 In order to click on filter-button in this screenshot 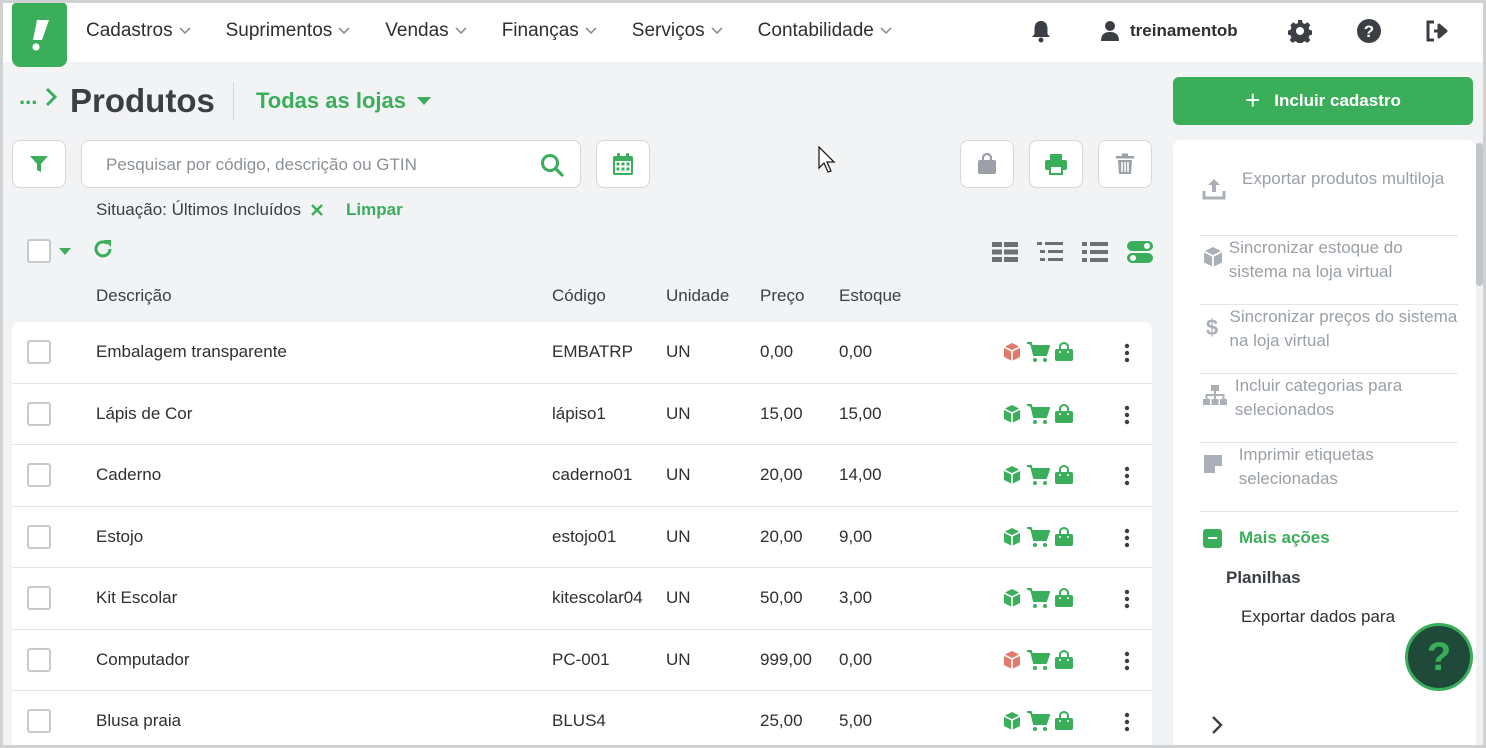, I will do `click(39, 164)`.